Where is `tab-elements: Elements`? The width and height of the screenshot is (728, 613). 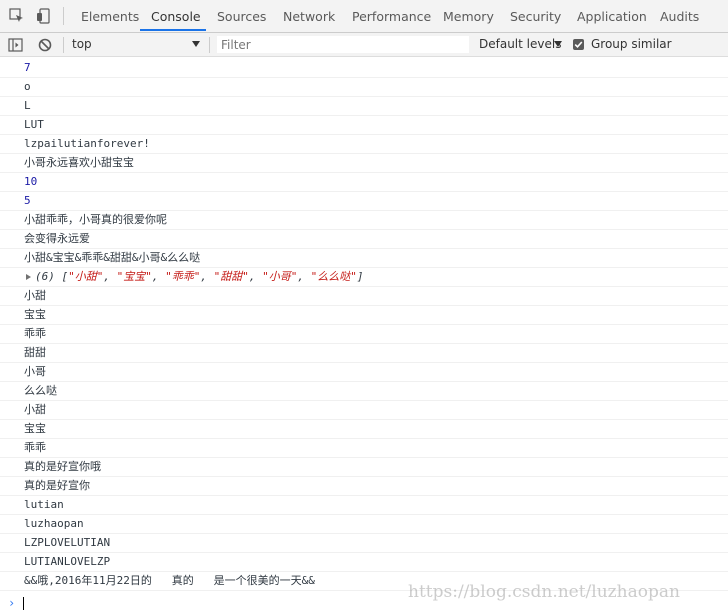
tab-elements: Elements is located at coordinates (110, 16).